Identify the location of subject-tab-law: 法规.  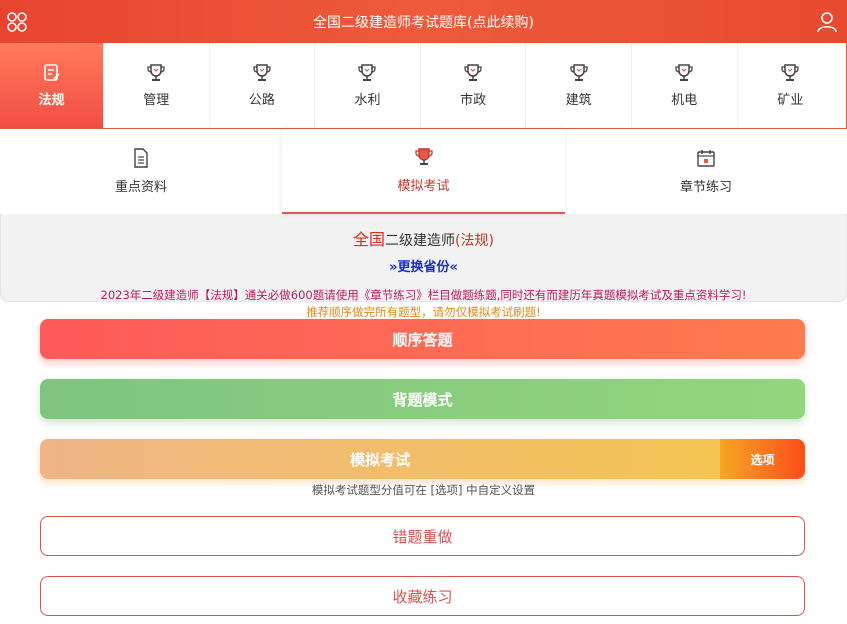
(52, 85).